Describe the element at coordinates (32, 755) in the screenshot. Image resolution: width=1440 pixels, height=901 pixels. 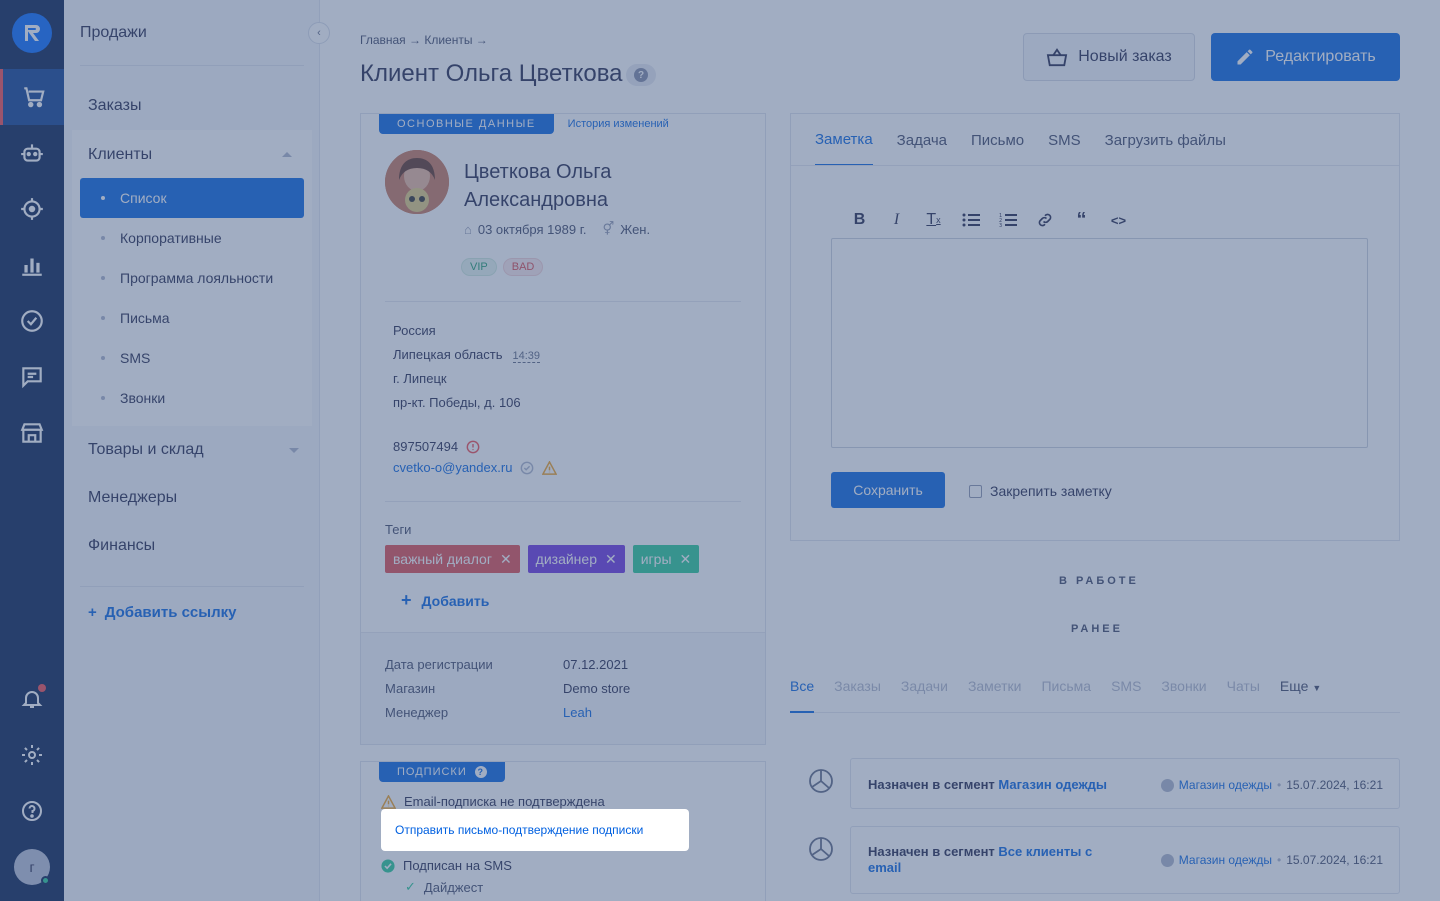
I see `gear-icon` at that location.